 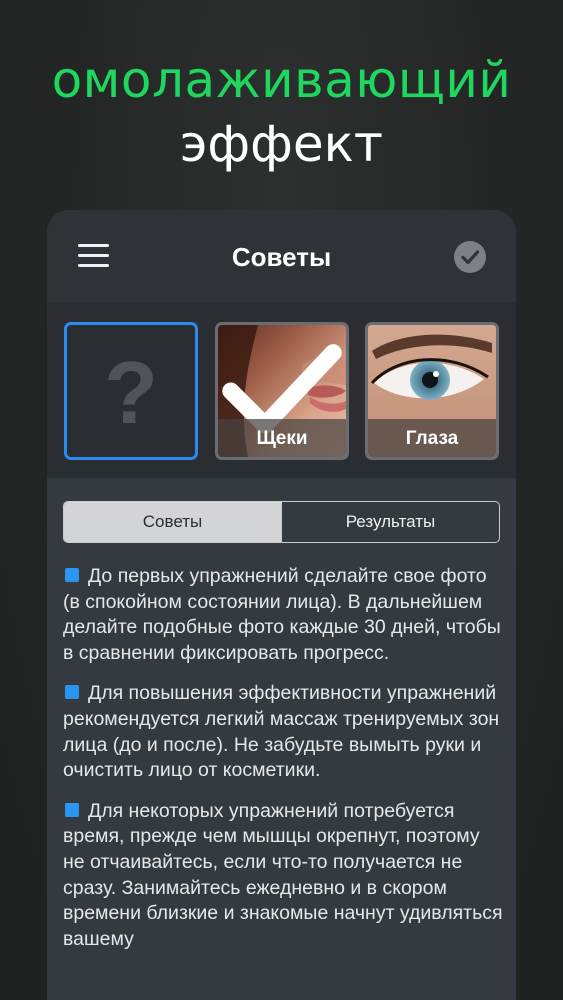 I want to click on app-header: Советы, so click(x=281, y=256).